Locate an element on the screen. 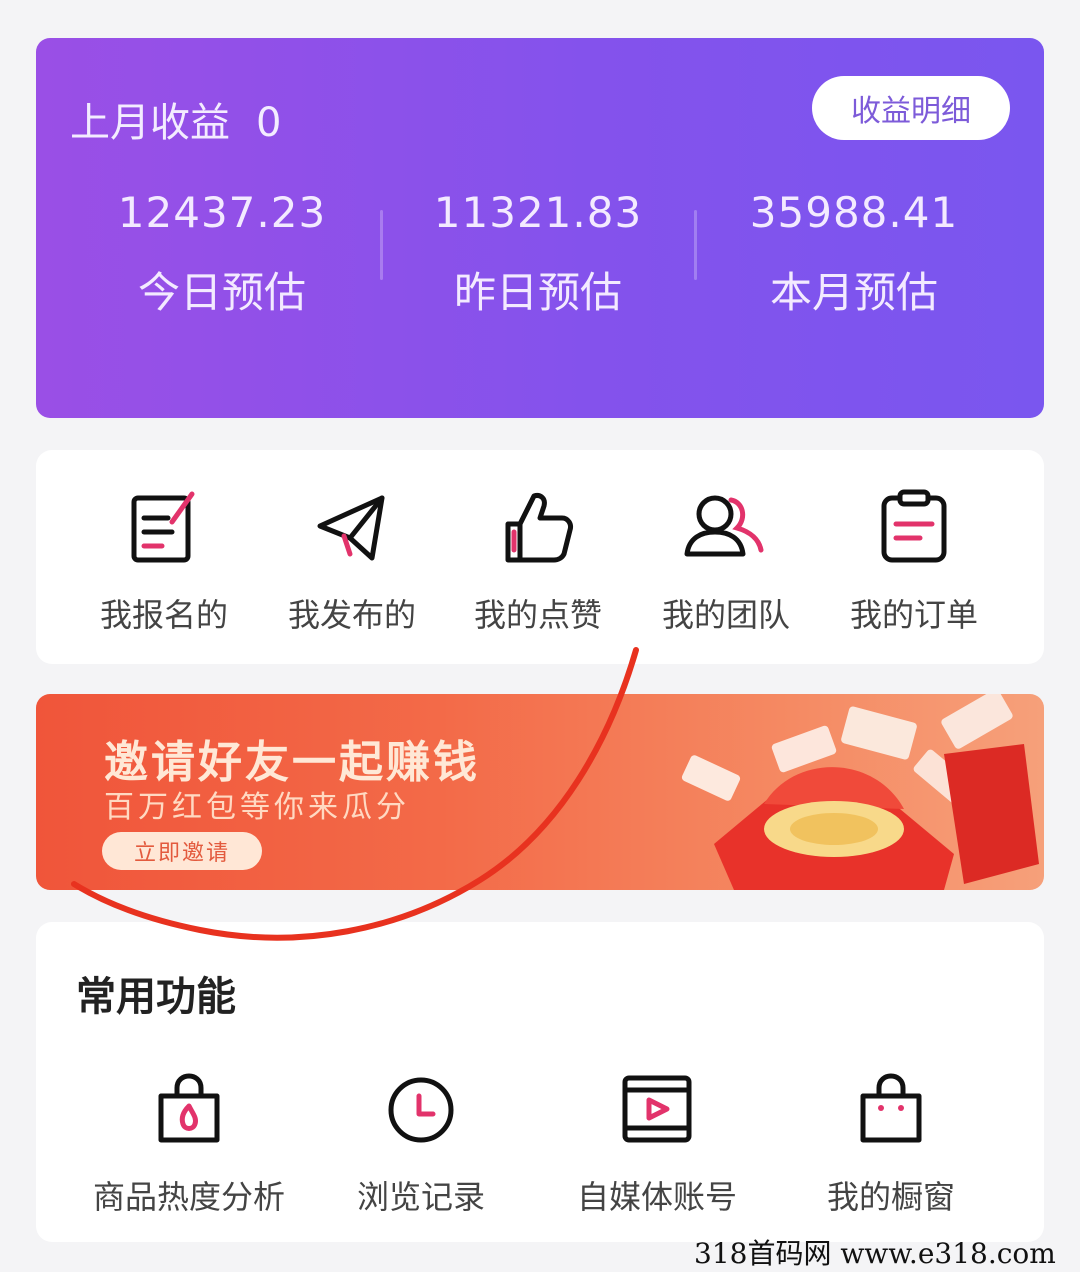 The width and height of the screenshot is (1080, 1272). banner-title: 邀请好友一起赚钱 is located at coordinates (292, 762).